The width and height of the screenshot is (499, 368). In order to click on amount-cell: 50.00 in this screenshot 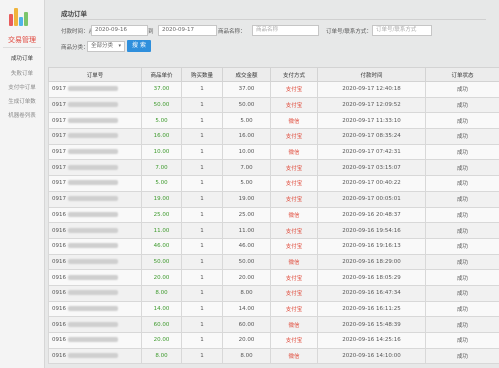, I will do `click(246, 105)`.